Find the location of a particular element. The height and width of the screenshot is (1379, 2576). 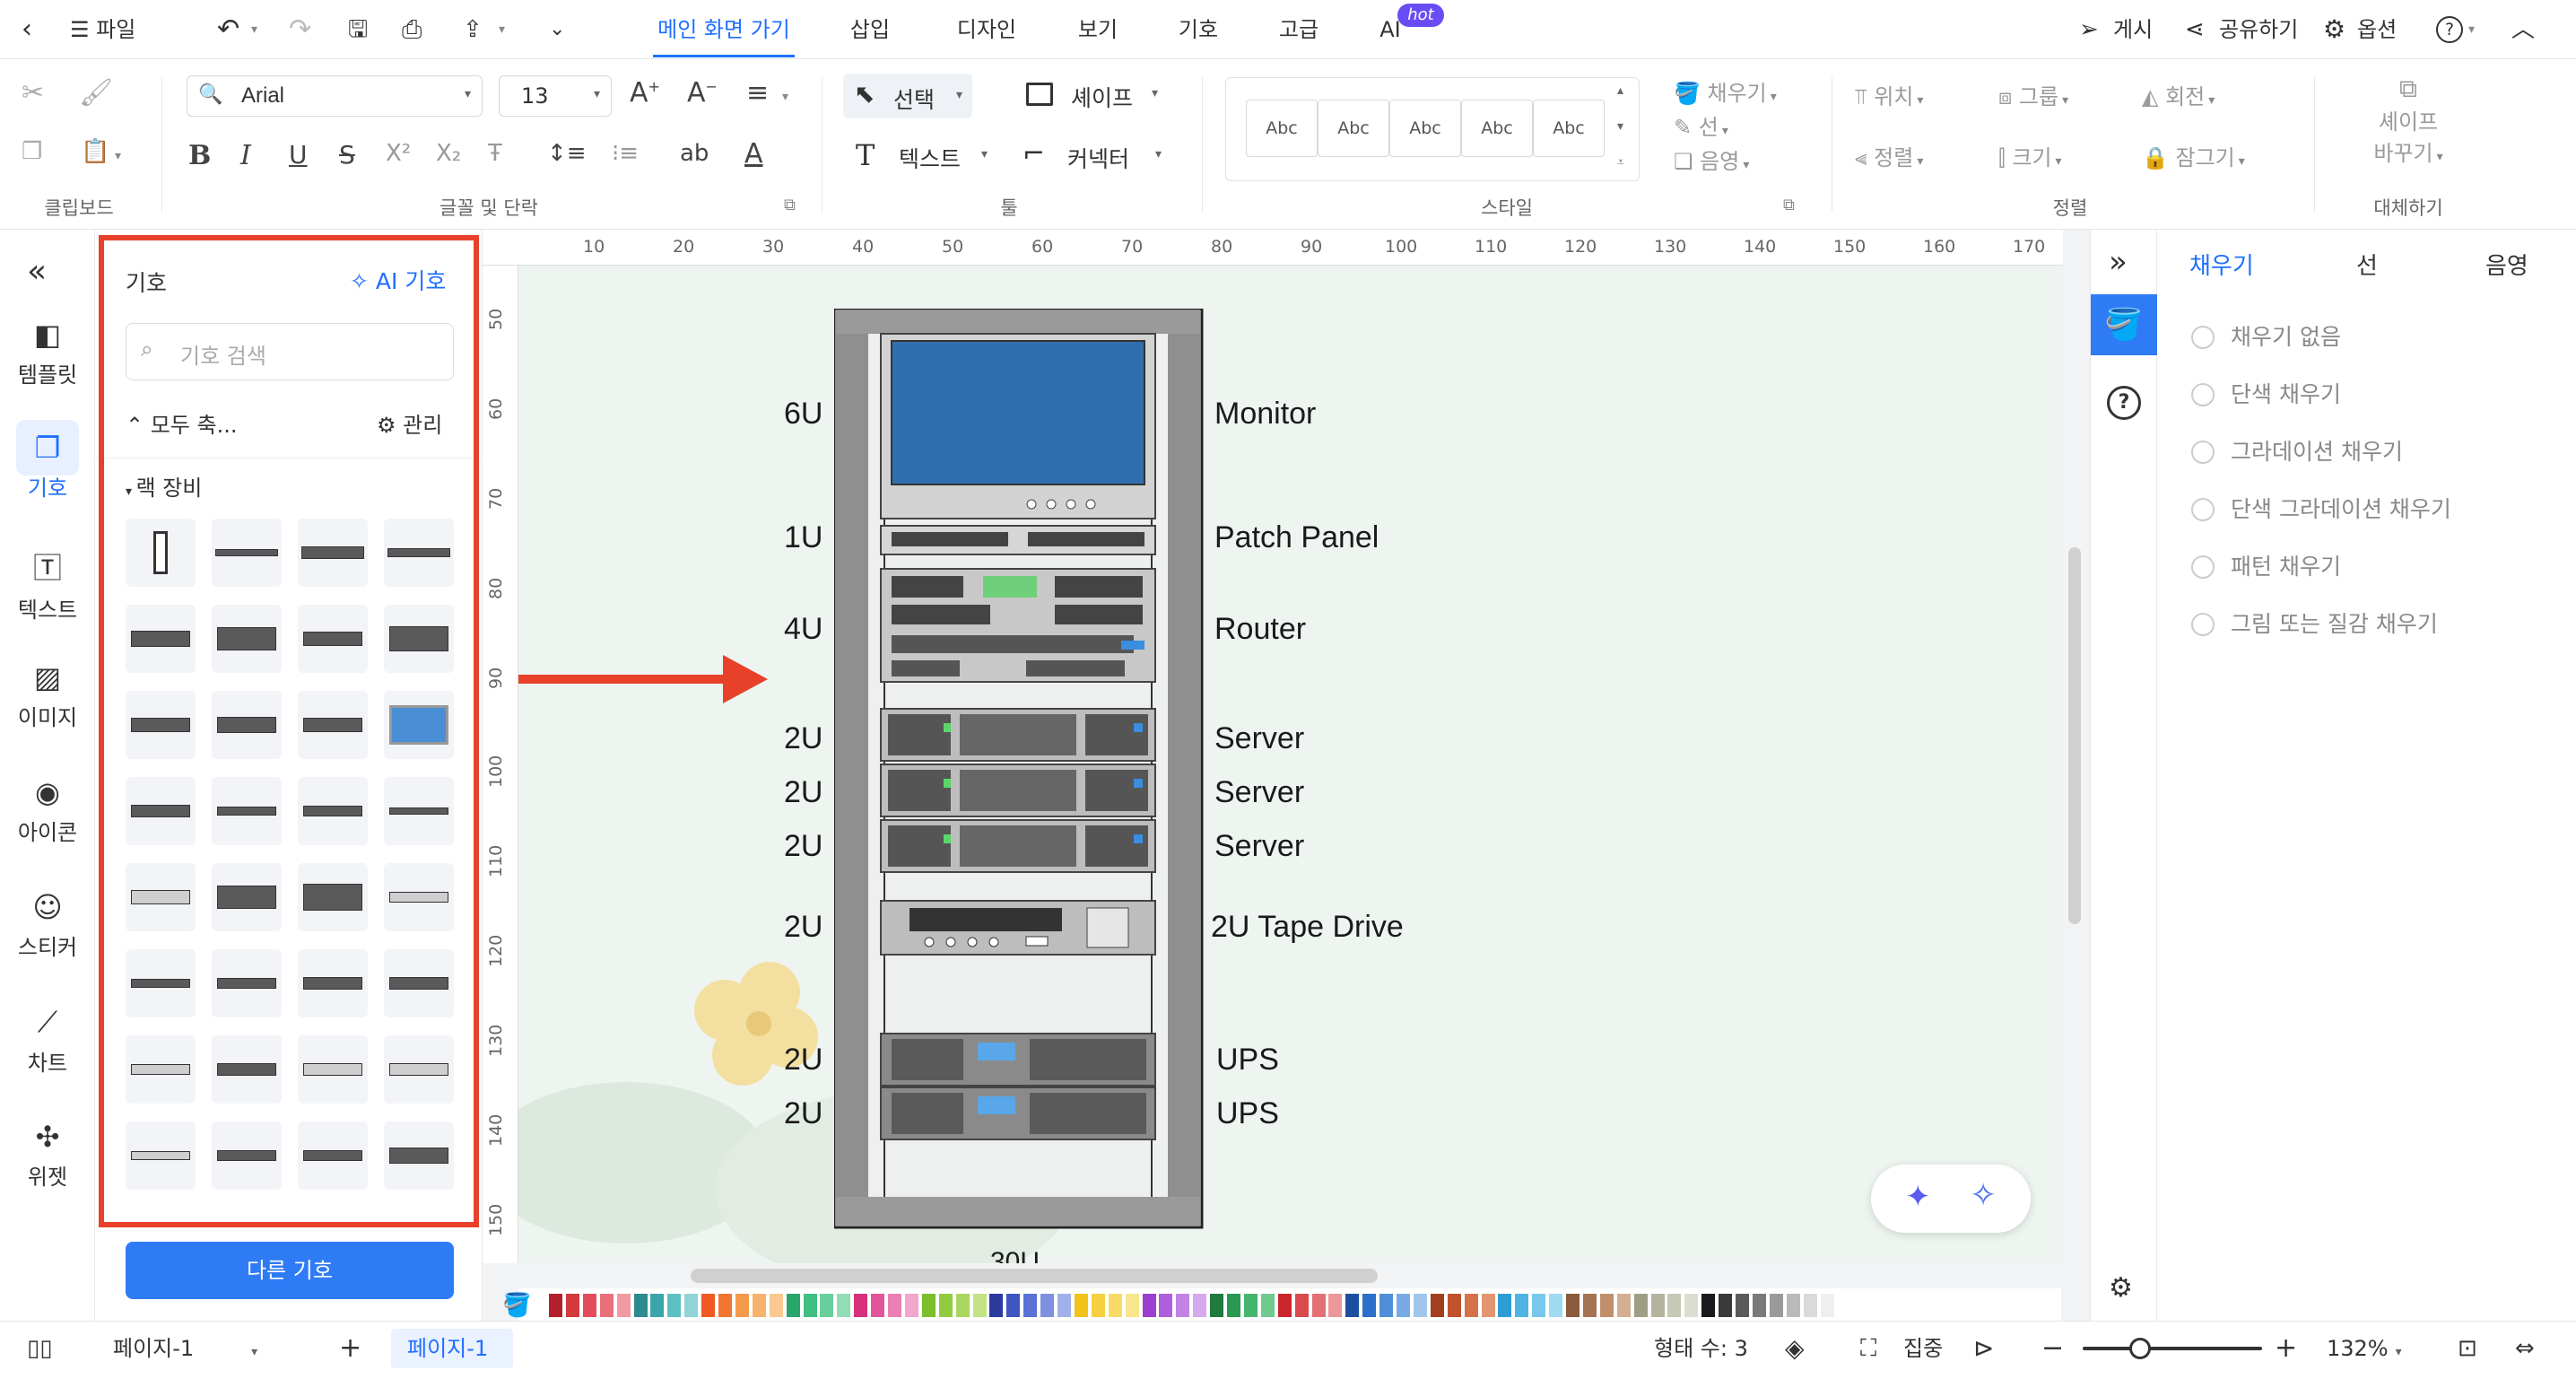

copy-icon: ❐ is located at coordinates (32, 151).